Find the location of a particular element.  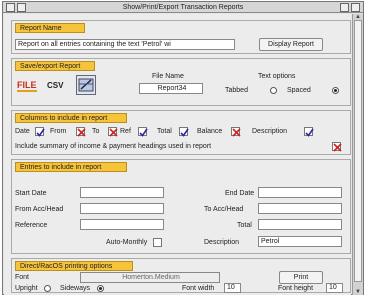

print-button: Print is located at coordinates (301, 277).